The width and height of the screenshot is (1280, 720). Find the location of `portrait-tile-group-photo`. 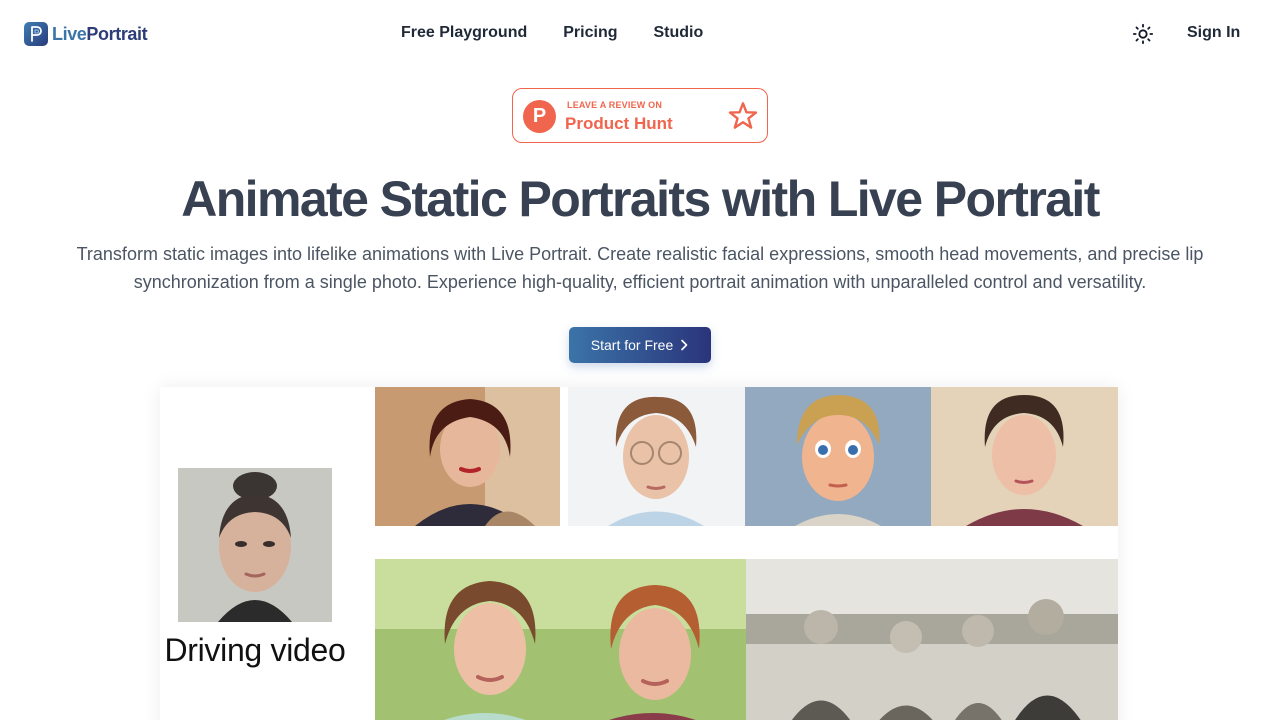

portrait-tile-group-photo is located at coordinates (932, 639).